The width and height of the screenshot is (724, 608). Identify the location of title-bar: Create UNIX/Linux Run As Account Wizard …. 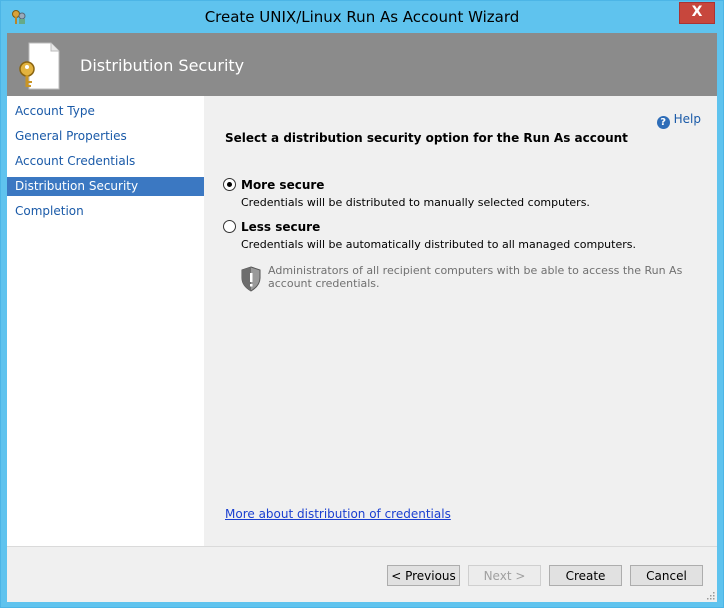
(362, 17).